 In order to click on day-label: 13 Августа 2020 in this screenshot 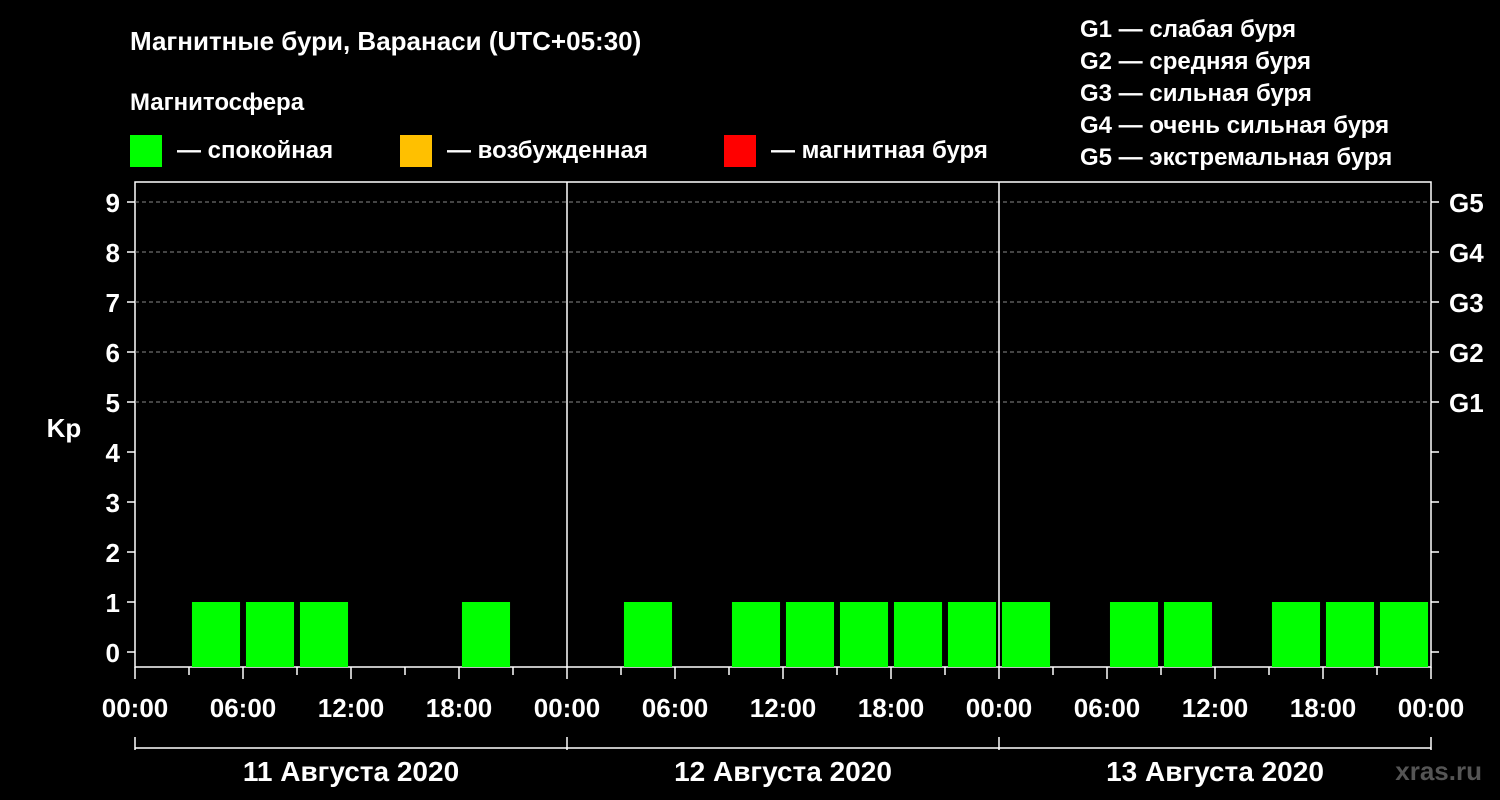, I will do `click(1215, 771)`.